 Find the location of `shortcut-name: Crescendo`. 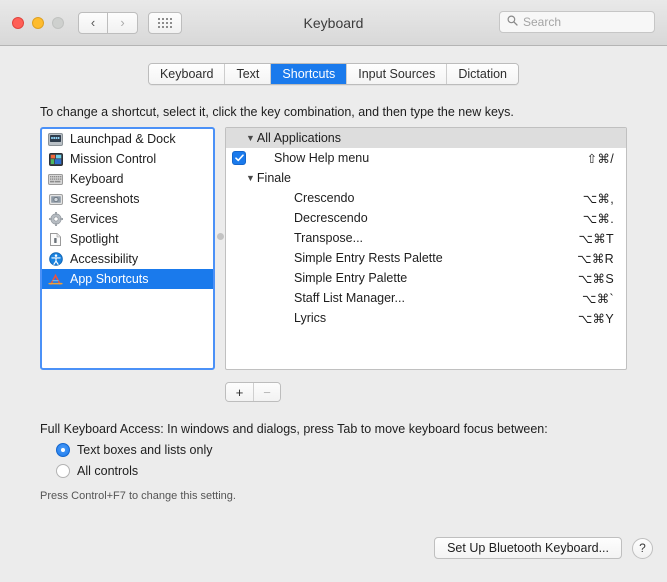

shortcut-name: Crescendo is located at coordinates (324, 198).